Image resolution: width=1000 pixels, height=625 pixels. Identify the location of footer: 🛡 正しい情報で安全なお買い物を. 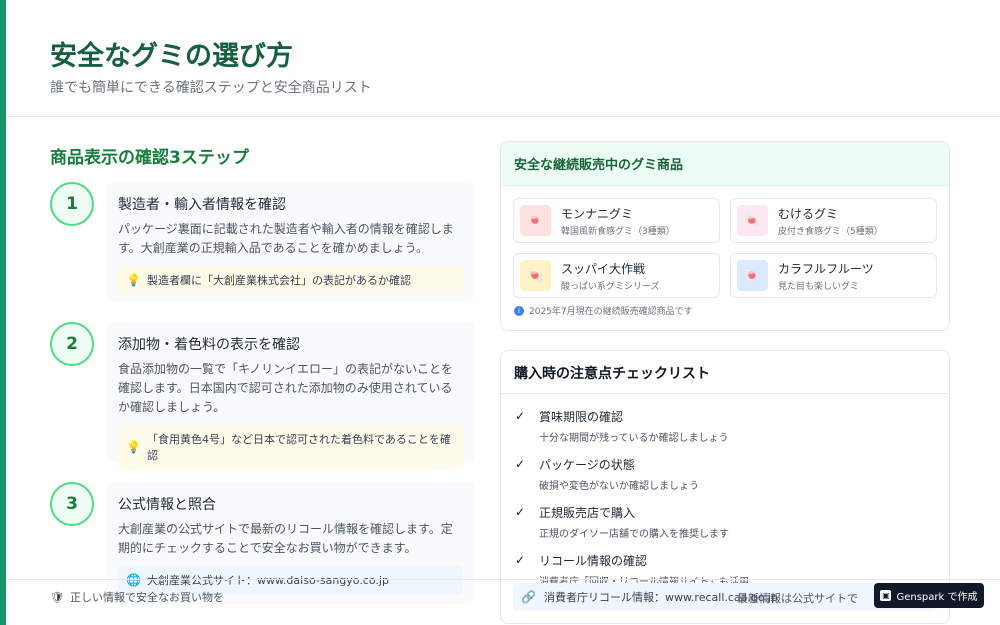
(137, 597).